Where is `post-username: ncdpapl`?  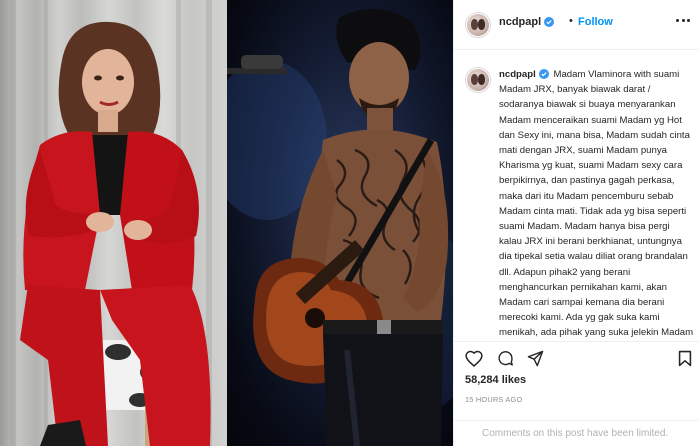 post-username: ncdpapl is located at coordinates (527, 22).